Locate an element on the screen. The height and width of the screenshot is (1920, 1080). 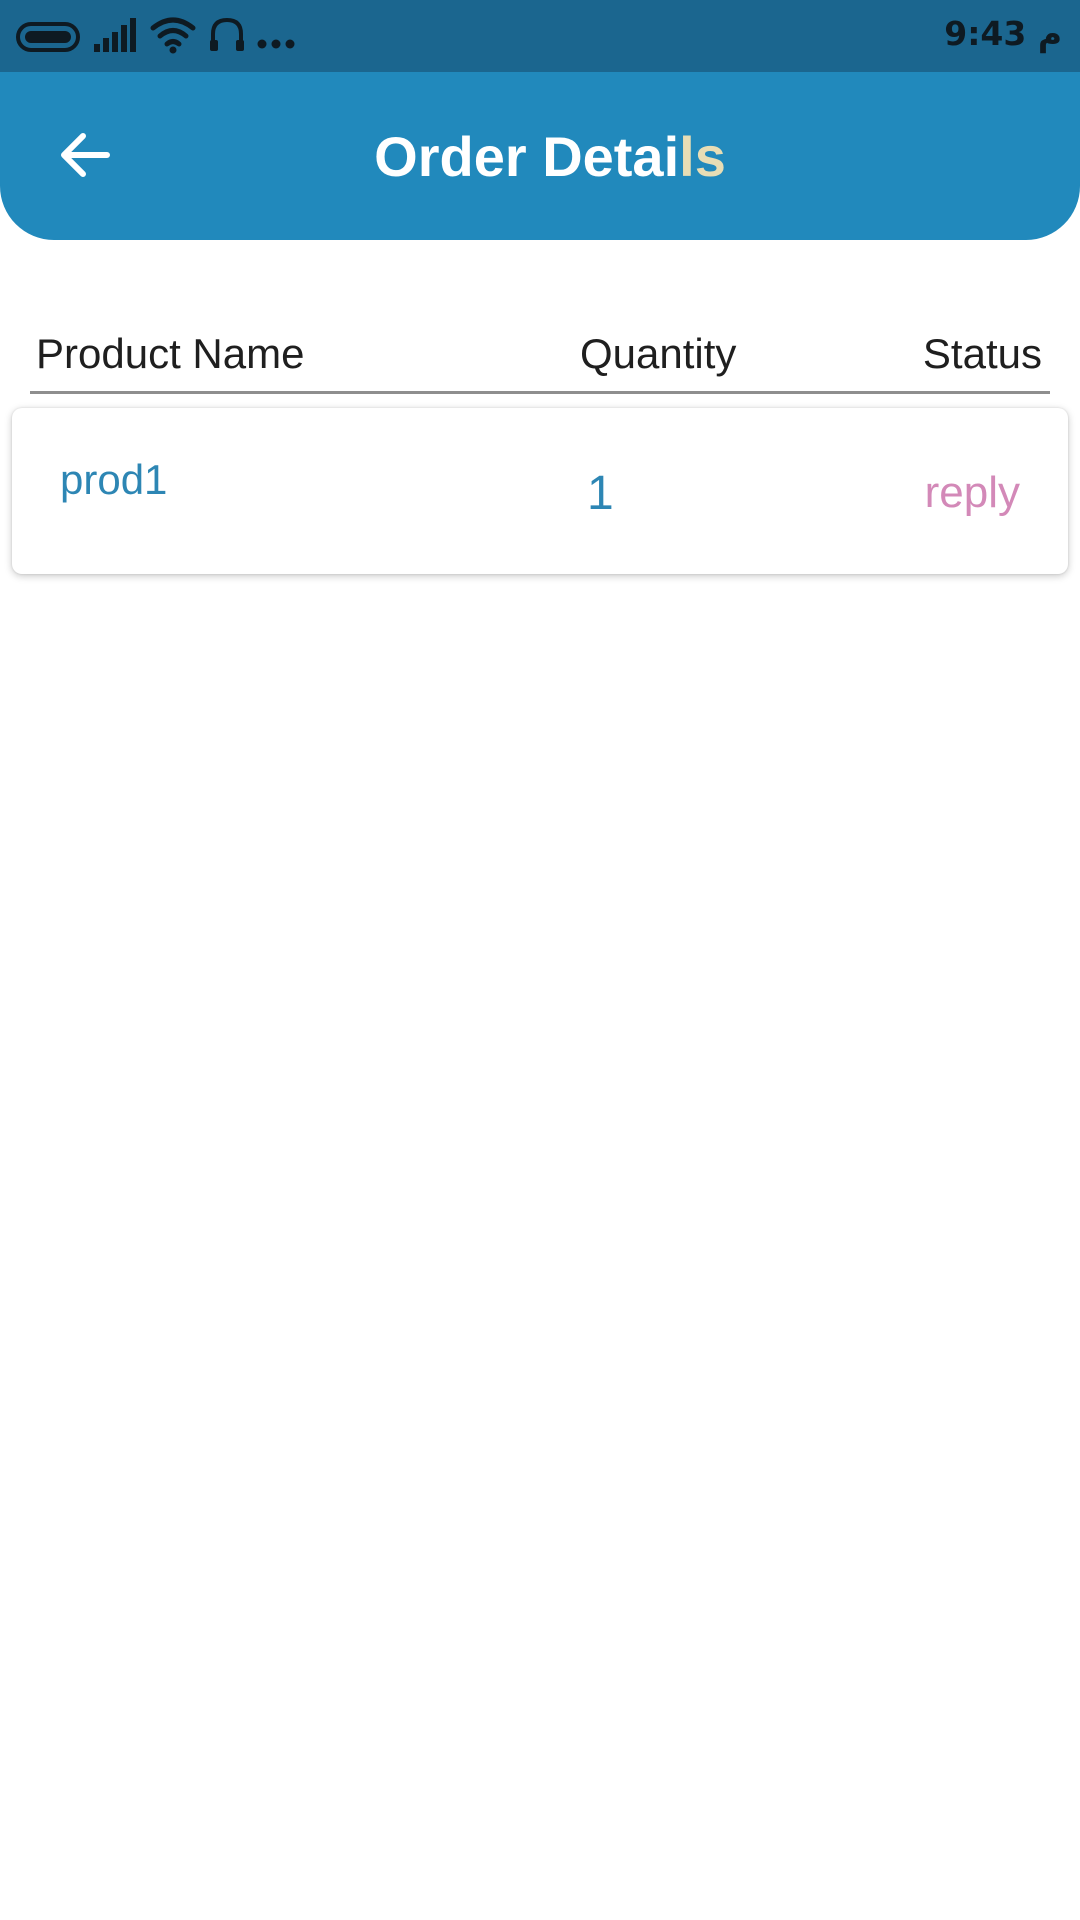
status-reply-link: reply is located at coordinates (972, 493).